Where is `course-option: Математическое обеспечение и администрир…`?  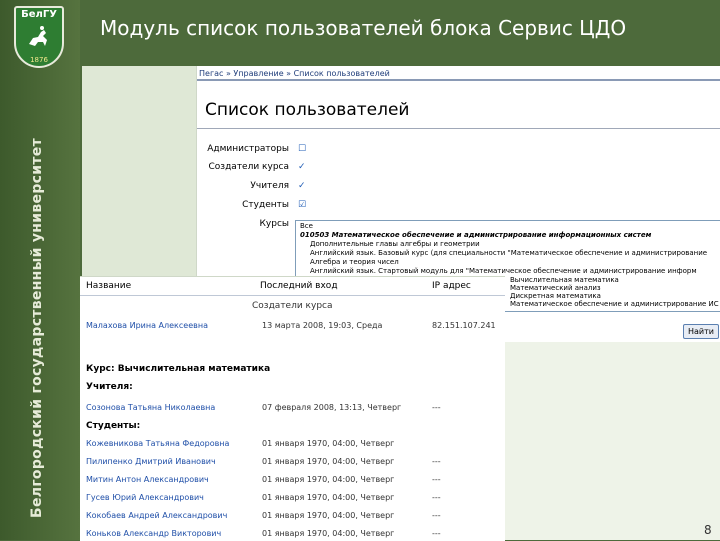 course-option: Математическое обеспечение и администрир… is located at coordinates (614, 304).